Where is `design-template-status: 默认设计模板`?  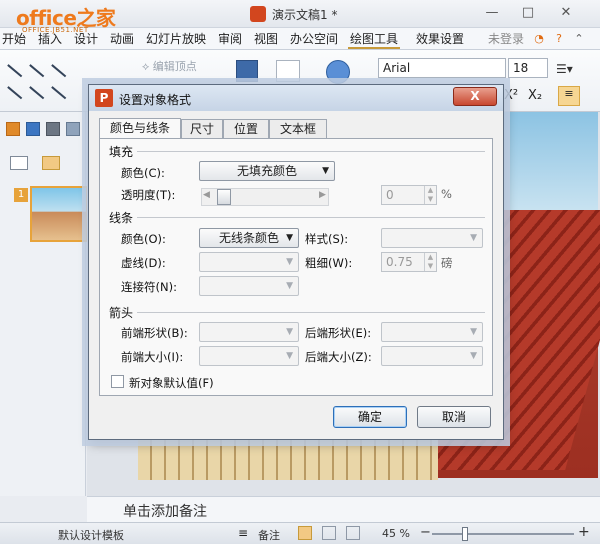 design-template-status: 默认设计模板 is located at coordinates (91, 535).